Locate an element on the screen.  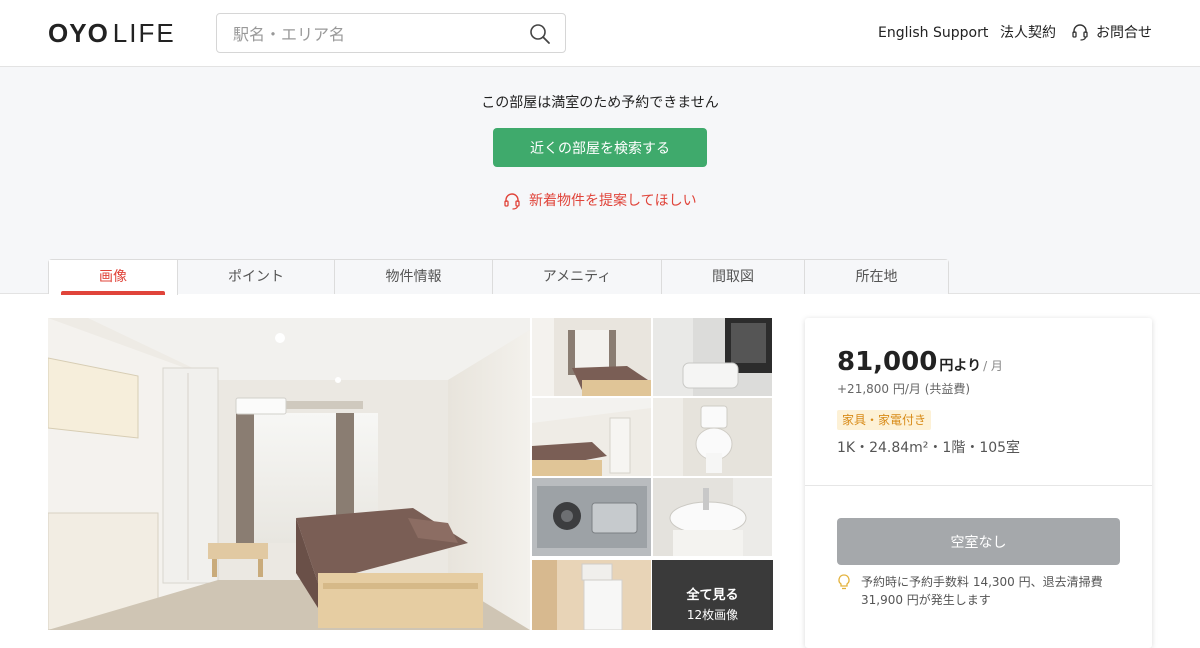
photo-count: 12枚画像 is located at coordinates (712, 615).